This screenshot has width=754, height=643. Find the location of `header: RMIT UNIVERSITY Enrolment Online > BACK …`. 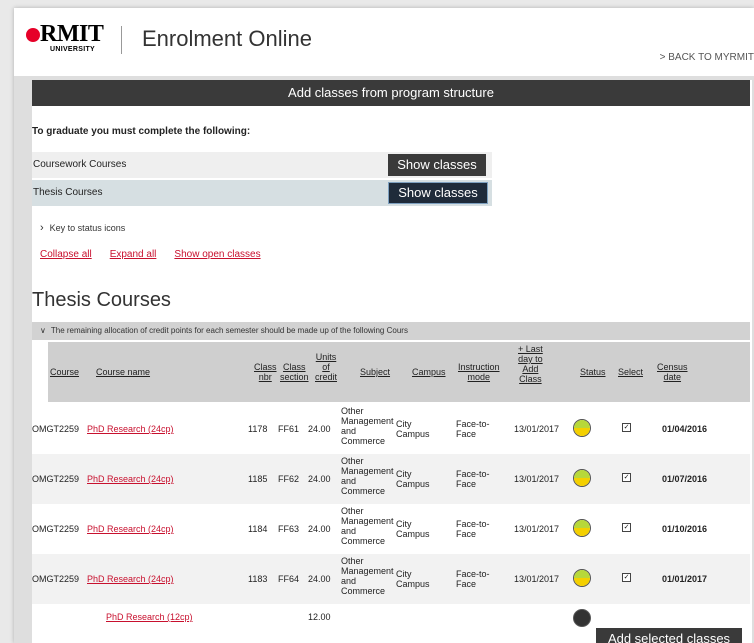

header: RMIT UNIVERSITY Enrolment Online > BACK … is located at coordinates (384, 42).